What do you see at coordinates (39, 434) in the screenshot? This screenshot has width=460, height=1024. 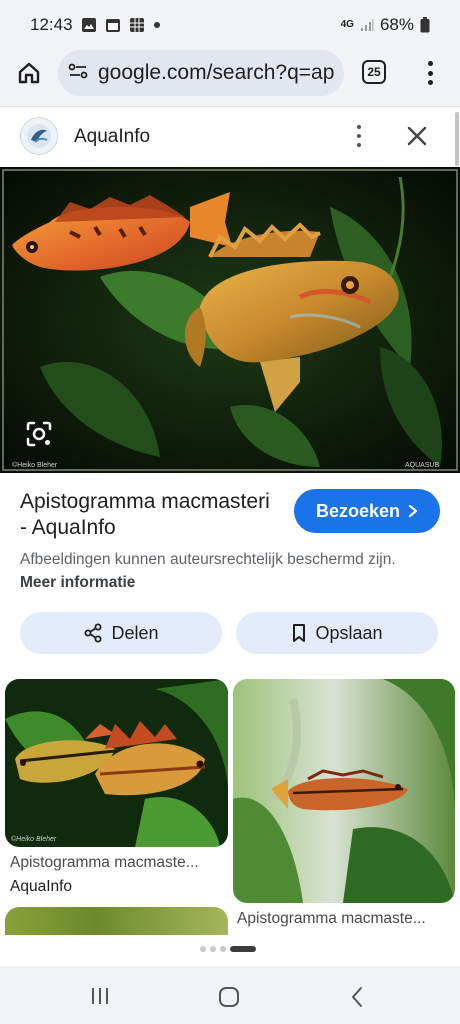 I see `google-lens-icon` at bounding box center [39, 434].